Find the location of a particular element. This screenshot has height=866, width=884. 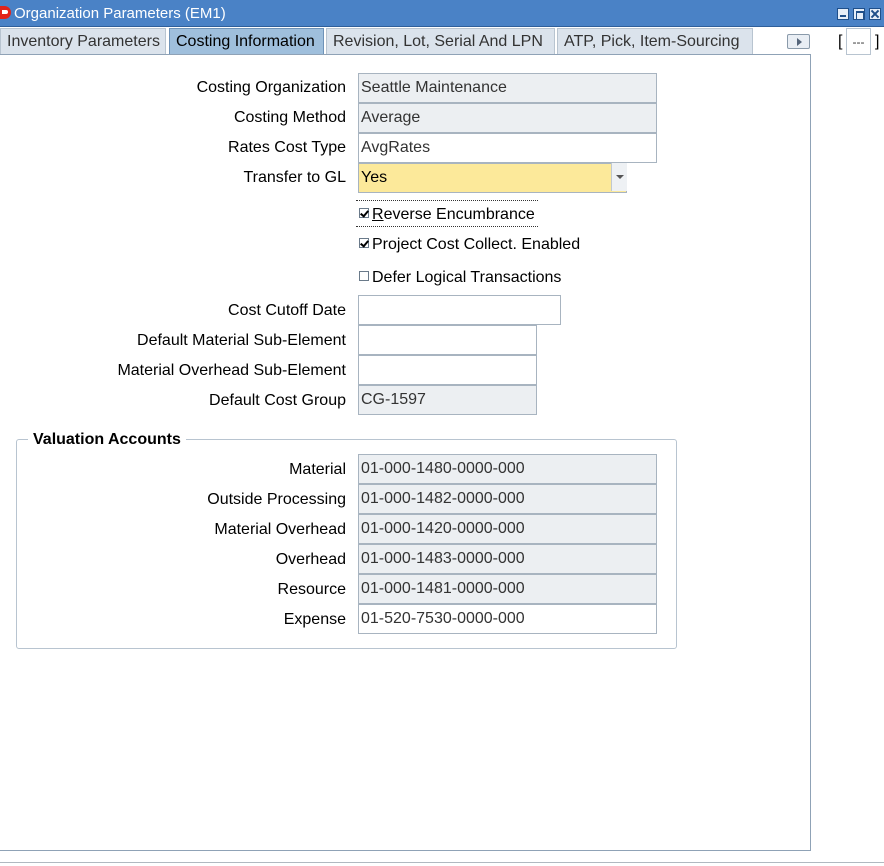

material-account-label: Material is located at coordinates (317, 469).